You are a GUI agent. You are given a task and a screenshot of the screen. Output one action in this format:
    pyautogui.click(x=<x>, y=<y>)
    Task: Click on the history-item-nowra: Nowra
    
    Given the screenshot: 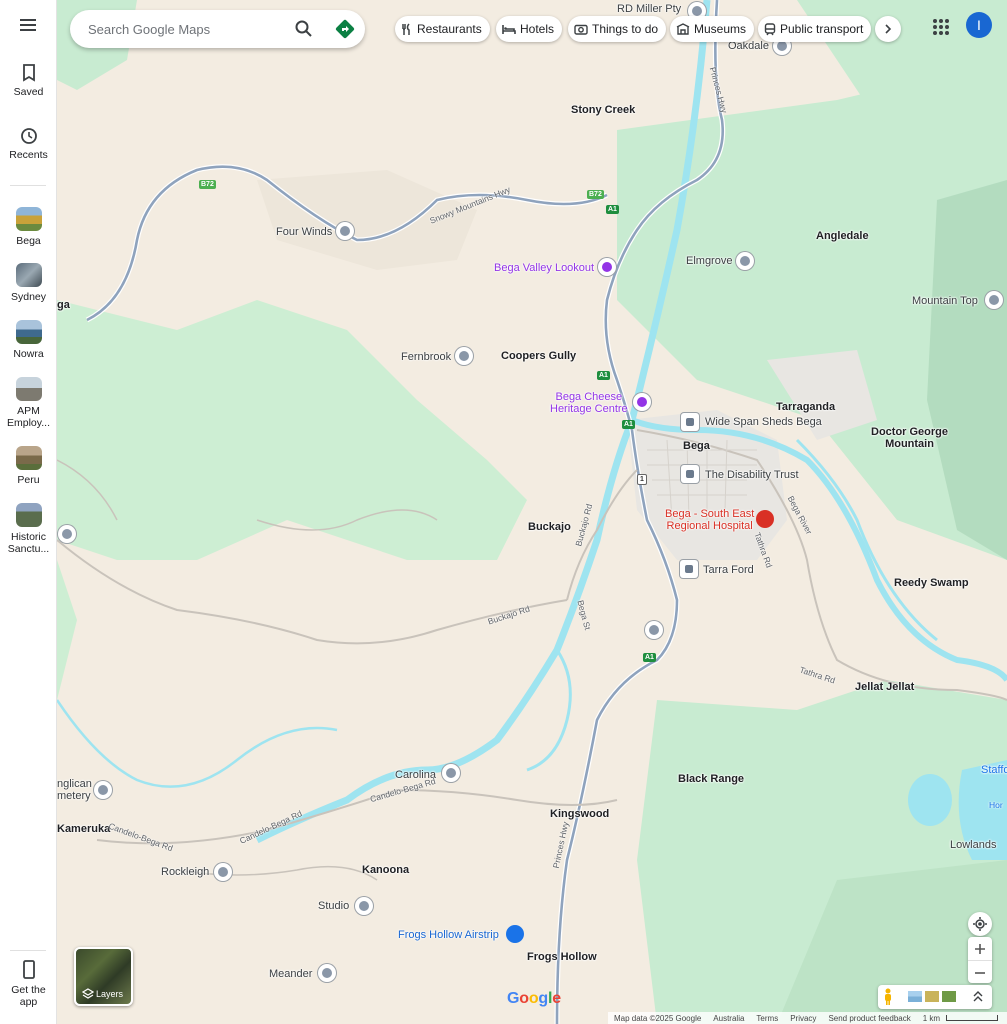 What is the action you would take?
    pyautogui.click(x=28, y=340)
    